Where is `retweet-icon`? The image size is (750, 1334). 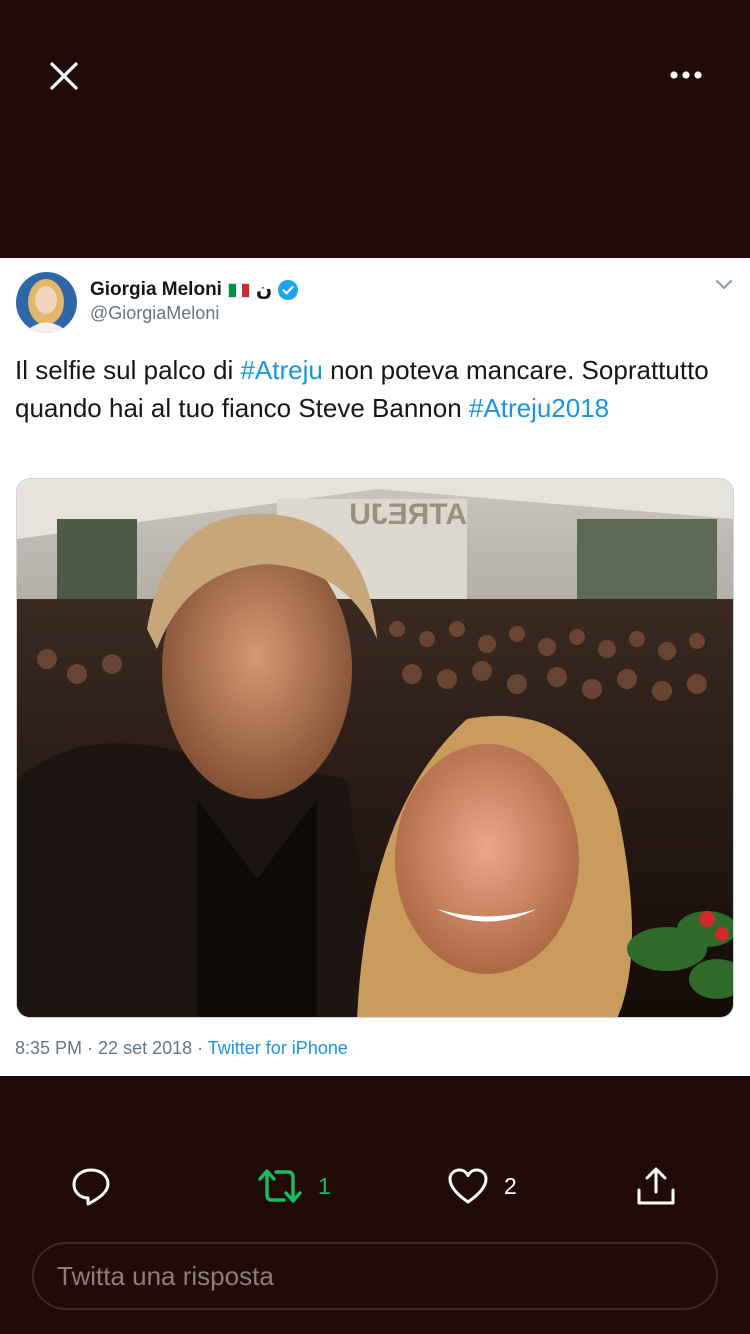
retweet-icon is located at coordinates (280, 1186).